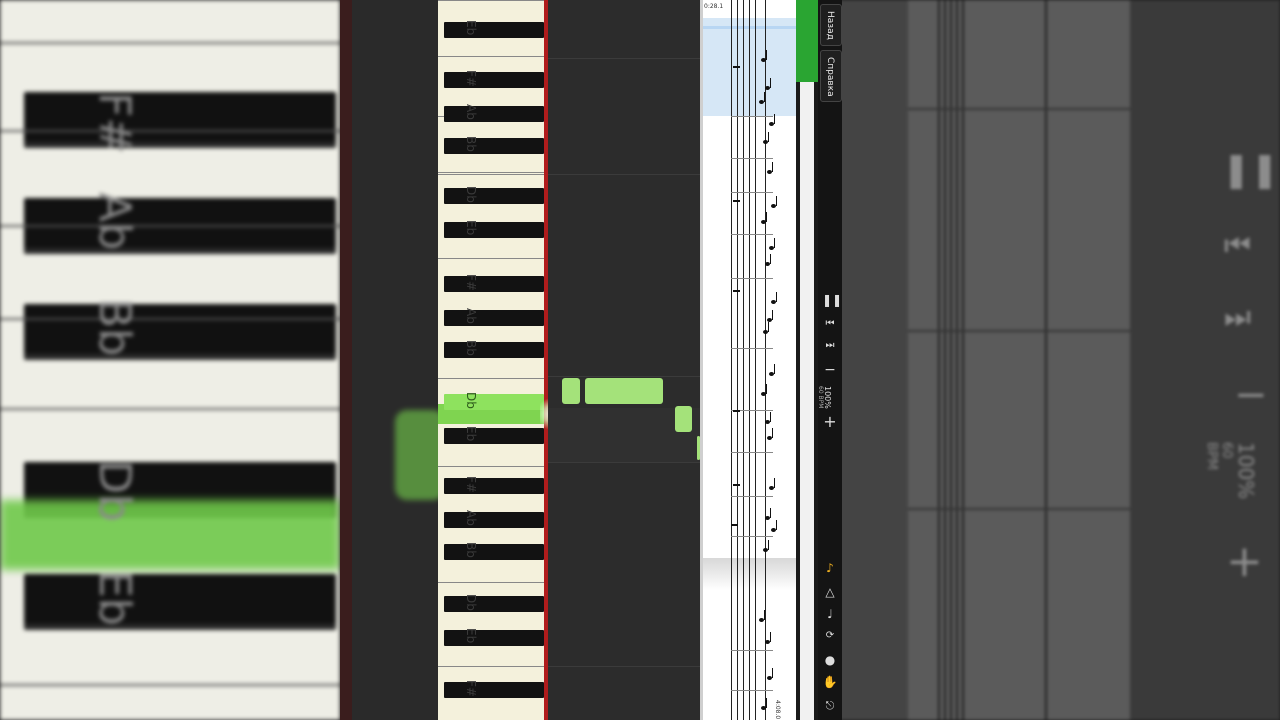  Describe the element at coordinates (114, 598) in the screenshot. I see `bg-key-label: Eb` at that location.